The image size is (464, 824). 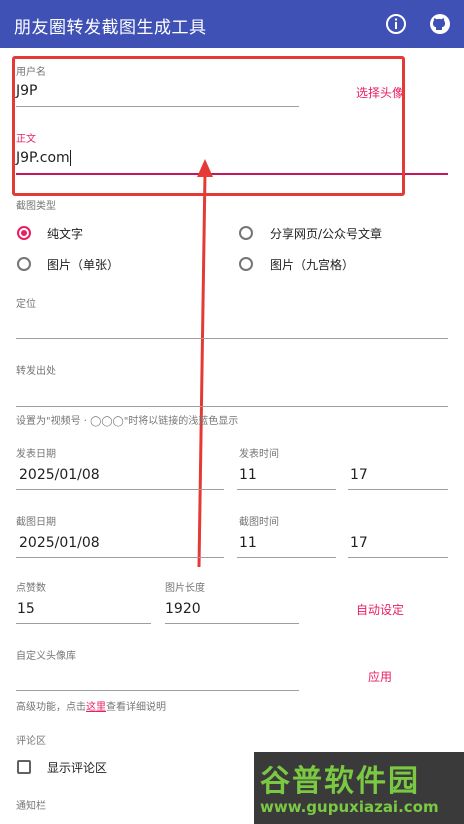 I want to click on annotation-arrow-icon, so click(x=205, y=363).